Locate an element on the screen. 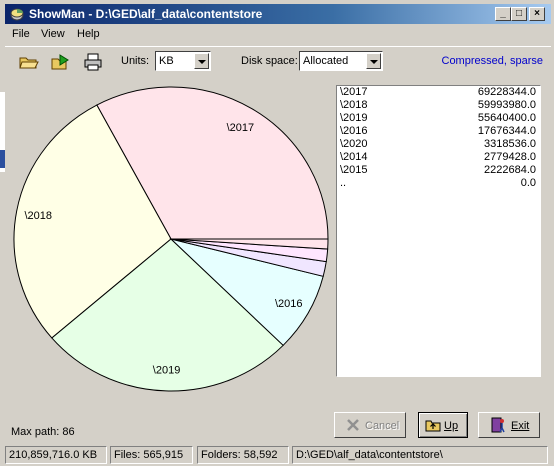 This screenshot has height=466, width=554. printer-icon is located at coordinates (93, 62).